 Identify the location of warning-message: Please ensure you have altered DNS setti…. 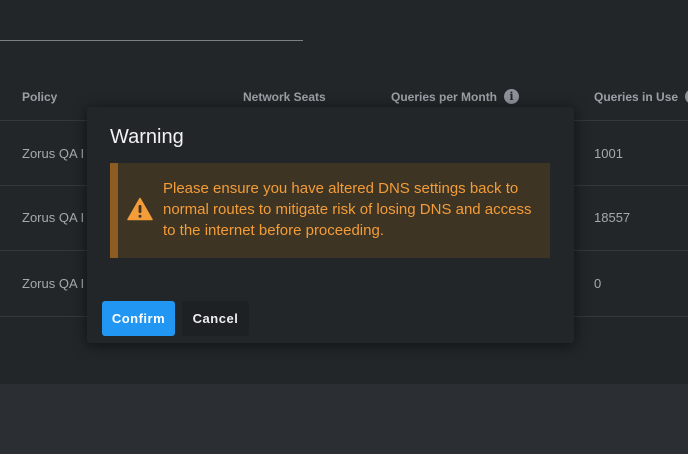
(347, 209).